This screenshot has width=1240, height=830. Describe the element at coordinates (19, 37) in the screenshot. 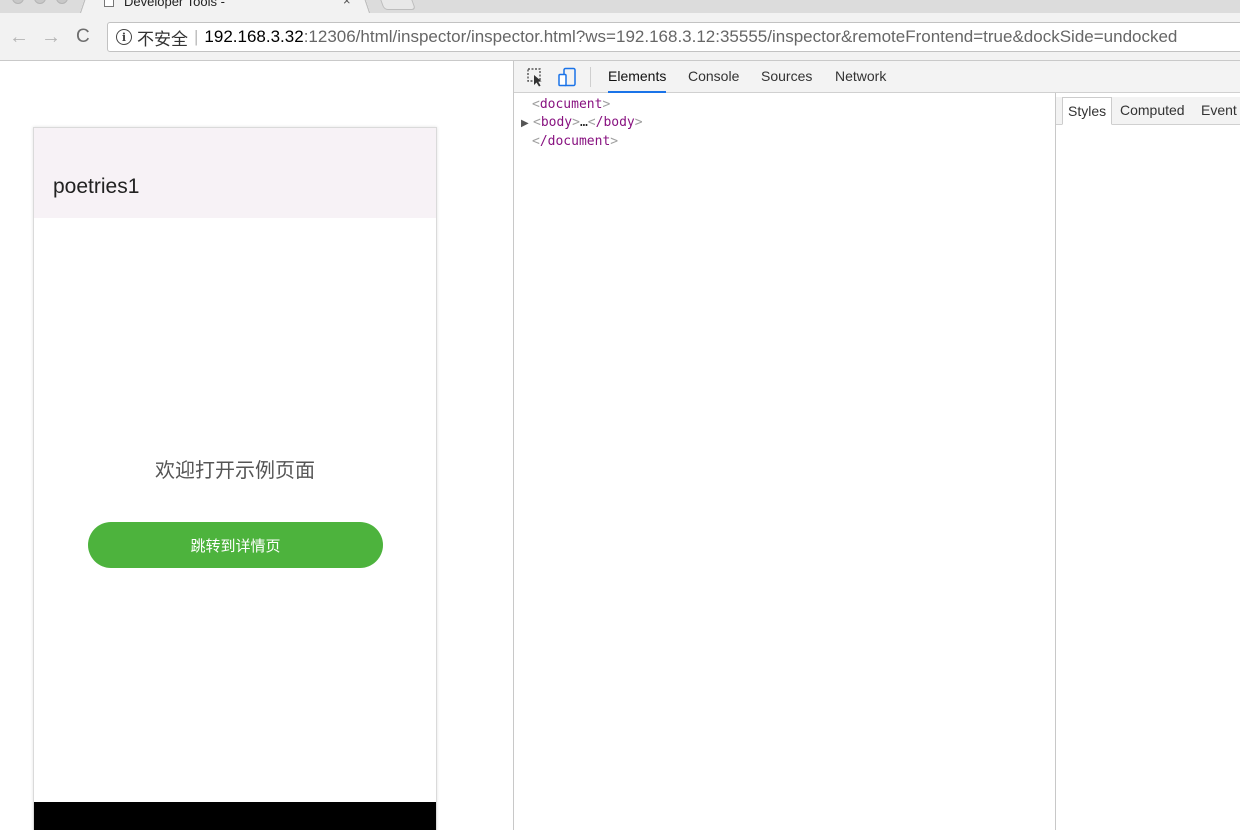

I see `back-arrow-icon: ←` at that location.